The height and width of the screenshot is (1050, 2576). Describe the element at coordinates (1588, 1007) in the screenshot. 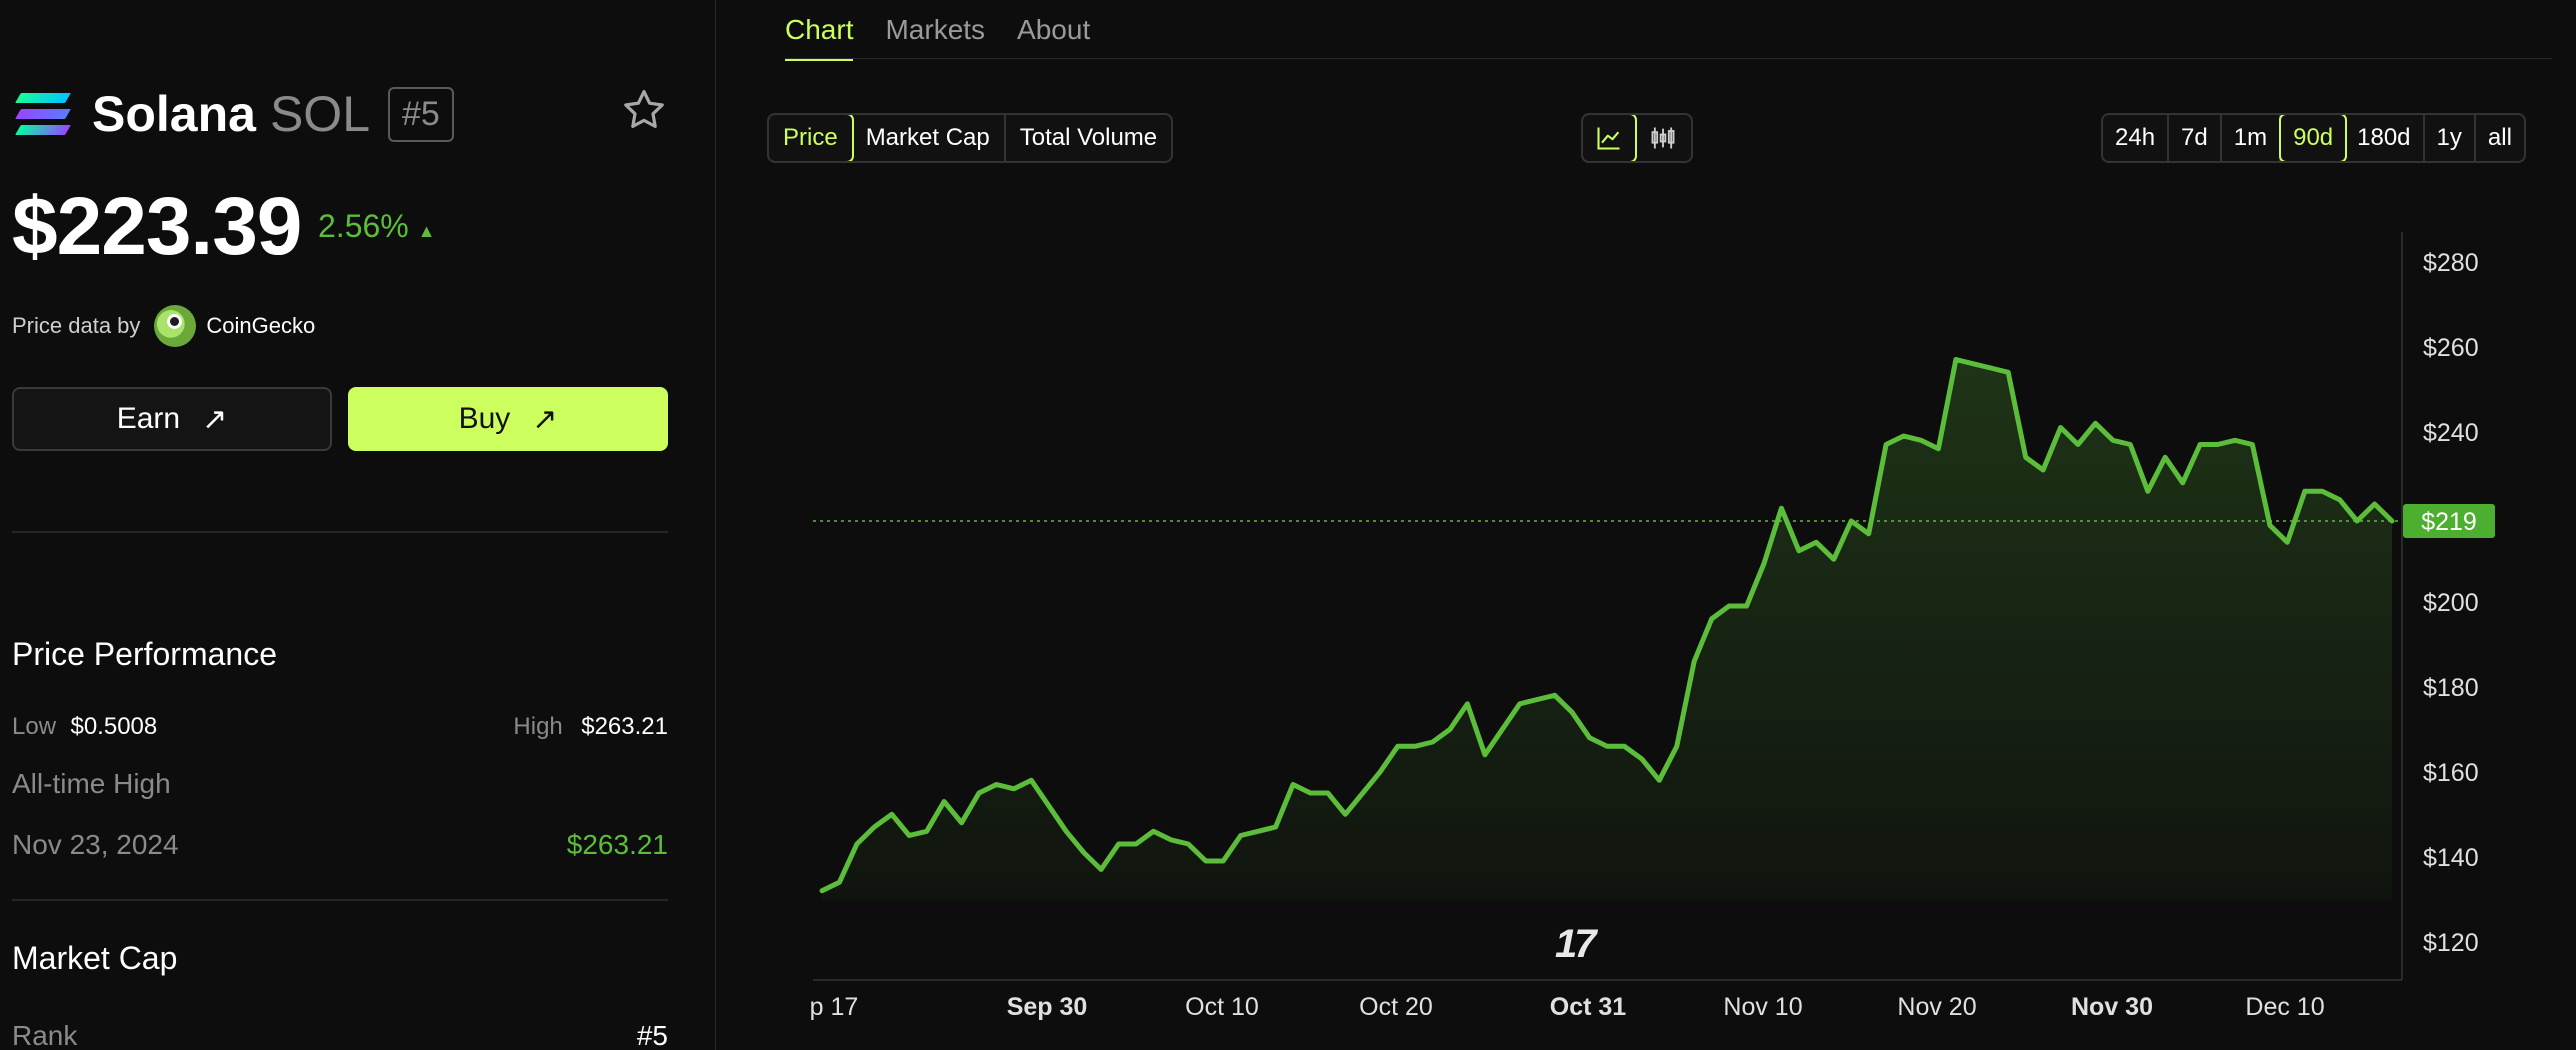

I see `x-tick-label: Oct 31` at that location.